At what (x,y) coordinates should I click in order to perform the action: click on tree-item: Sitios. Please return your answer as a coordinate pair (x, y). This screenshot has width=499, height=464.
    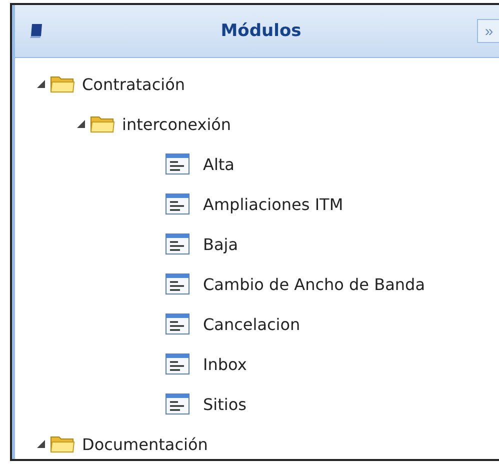
    Looking at the image, I should click on (224, 404).